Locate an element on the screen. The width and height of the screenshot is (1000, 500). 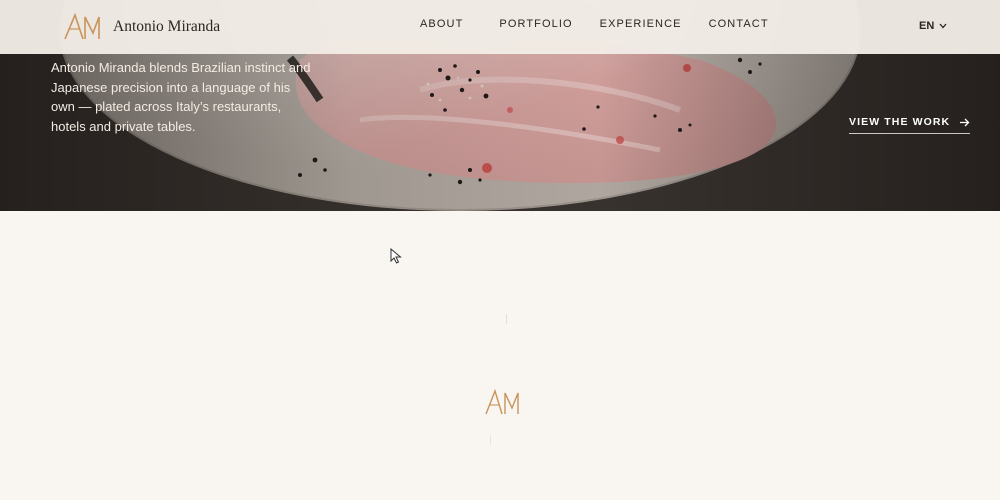
loader-line-top is located at coordinates (506, 319).